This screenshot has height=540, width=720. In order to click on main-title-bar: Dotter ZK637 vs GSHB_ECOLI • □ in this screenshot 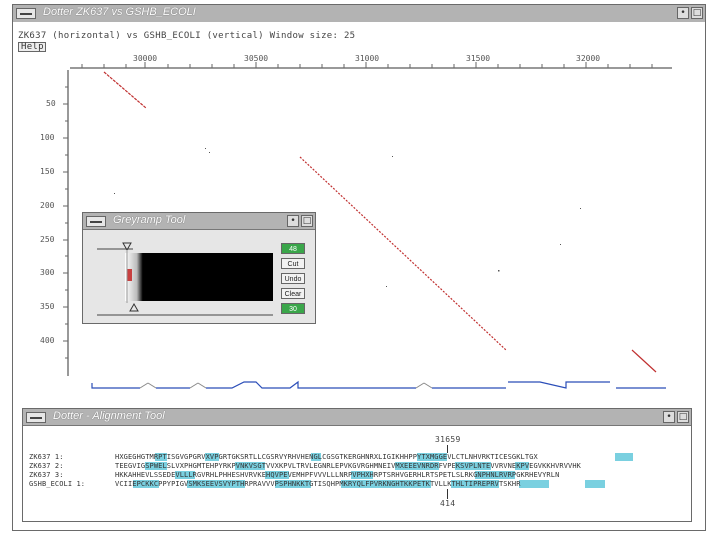, I will do `click(359, 14)`.